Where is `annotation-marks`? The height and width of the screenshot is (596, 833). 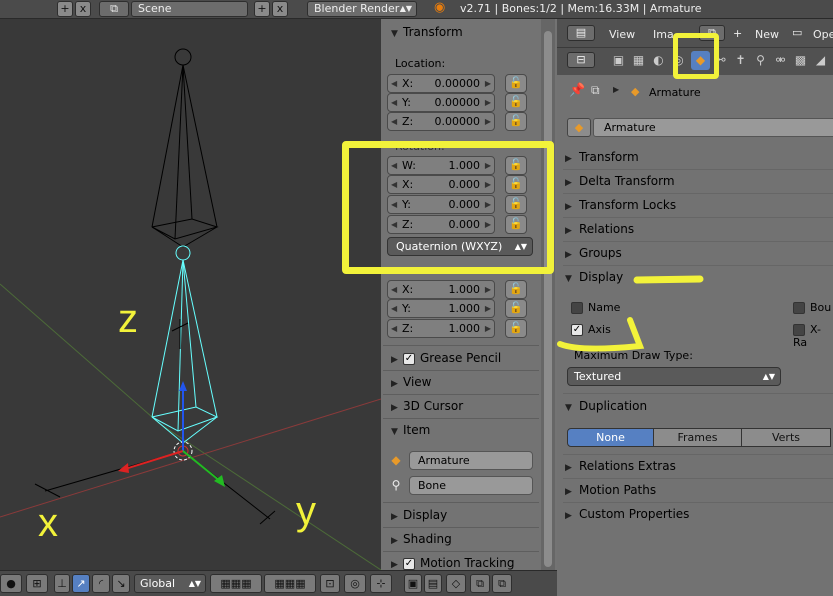 annotation-marks is located at coordinates (630, 313).